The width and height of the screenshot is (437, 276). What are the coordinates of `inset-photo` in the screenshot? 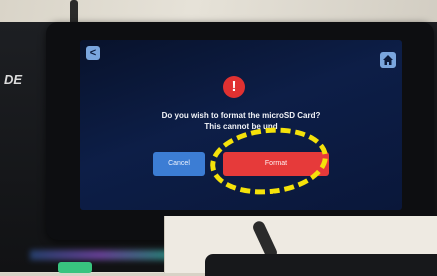 It's located at (300, 246).